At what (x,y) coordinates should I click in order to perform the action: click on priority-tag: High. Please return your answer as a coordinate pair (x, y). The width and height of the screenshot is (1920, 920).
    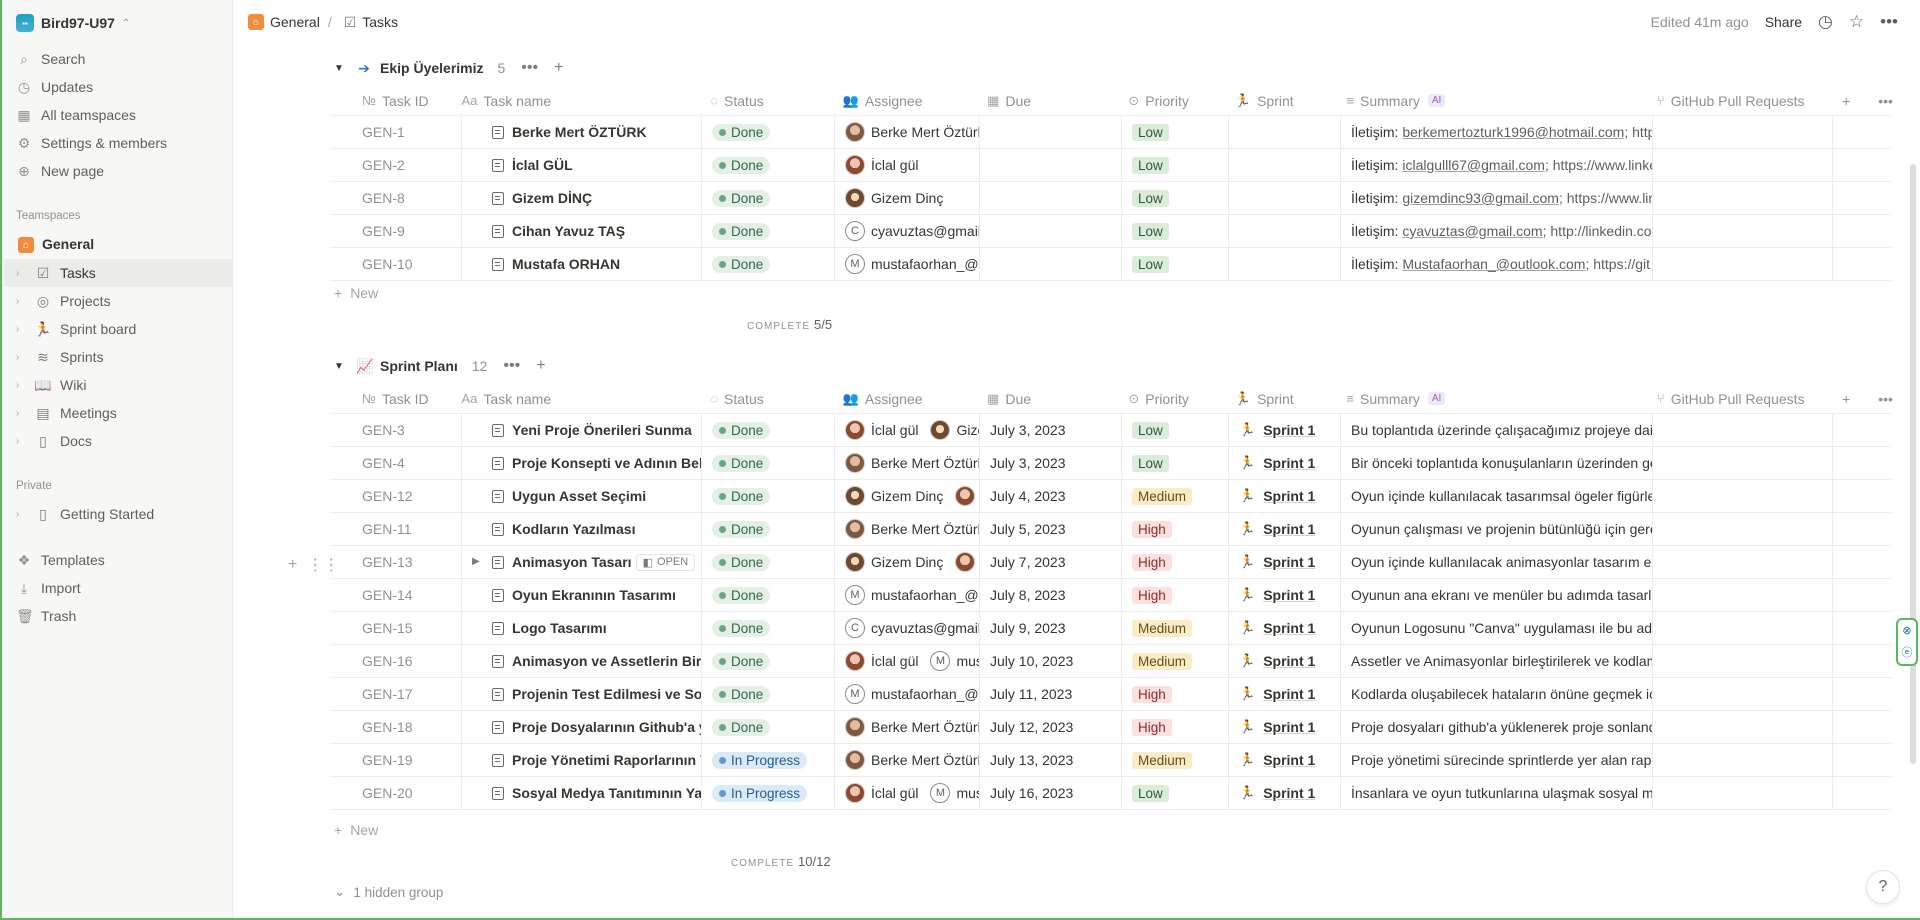
    Looking at the image, I should click on (1152, 562).